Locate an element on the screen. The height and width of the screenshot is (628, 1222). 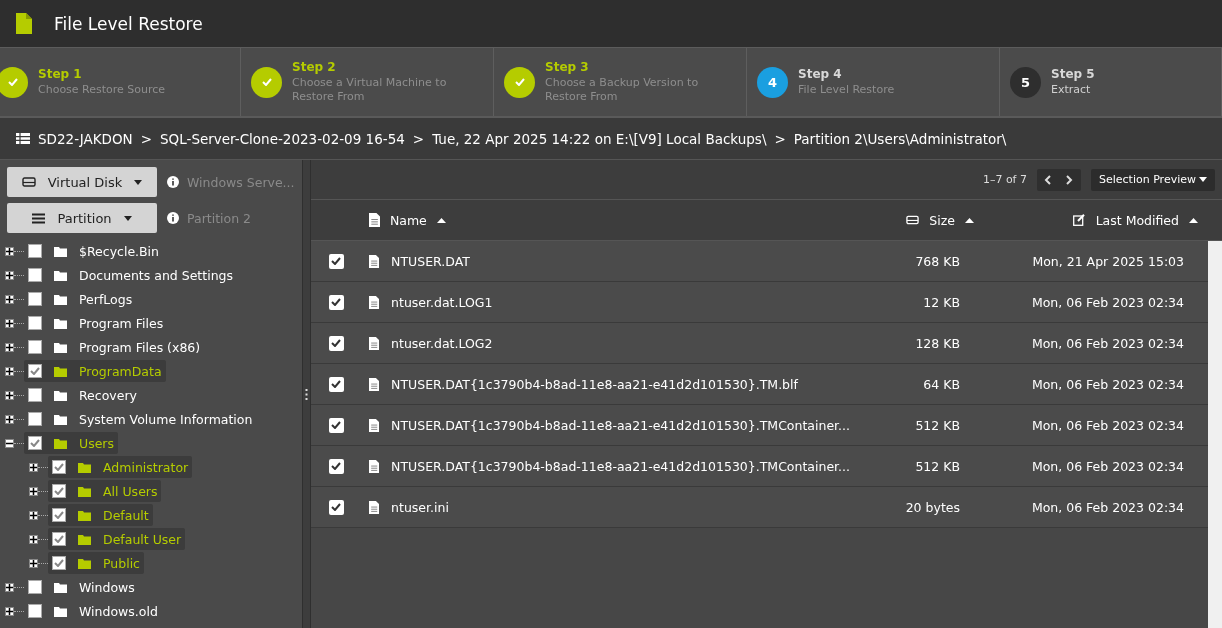
step-description: Extract is located at coordinates (1071, 90).